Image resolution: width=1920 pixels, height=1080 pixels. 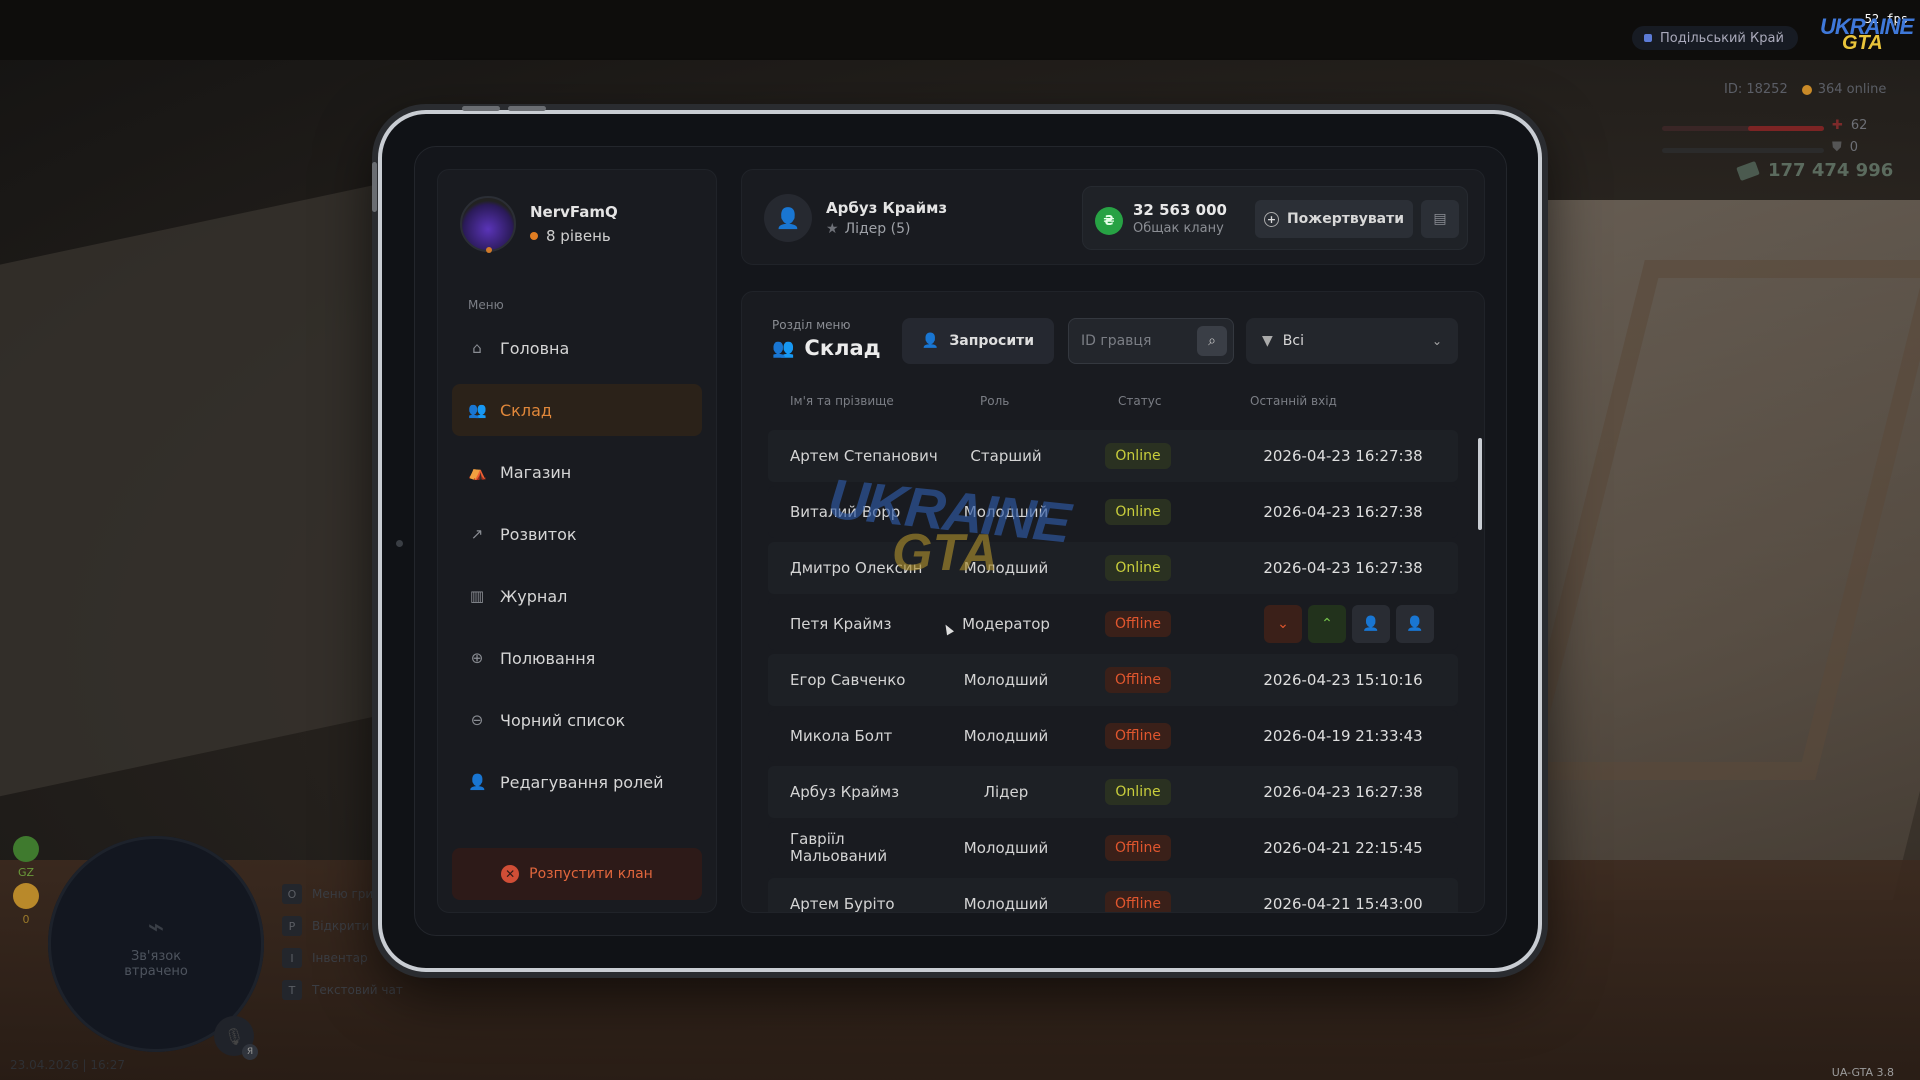 What do you see at coordinates (1352, 341) in the screenshot?
I see `status-filter-select: ▼ Всі ⌄` at bounding box center [1352, 341].